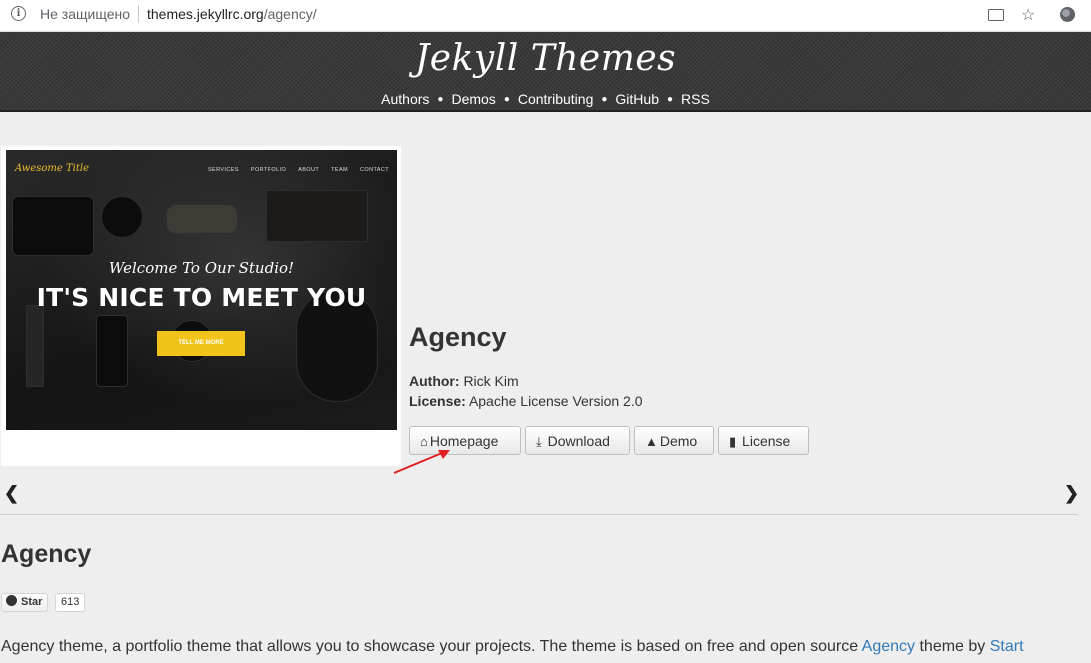  I want to click on annotation-arrow, so click(421, 462).